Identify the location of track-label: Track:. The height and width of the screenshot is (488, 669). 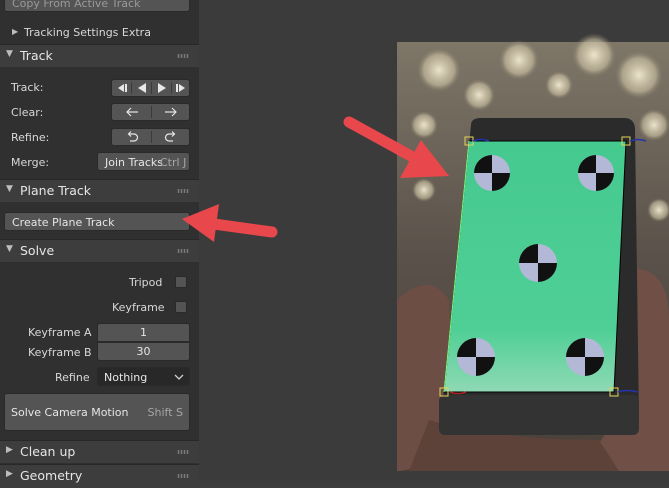
(27, 87).